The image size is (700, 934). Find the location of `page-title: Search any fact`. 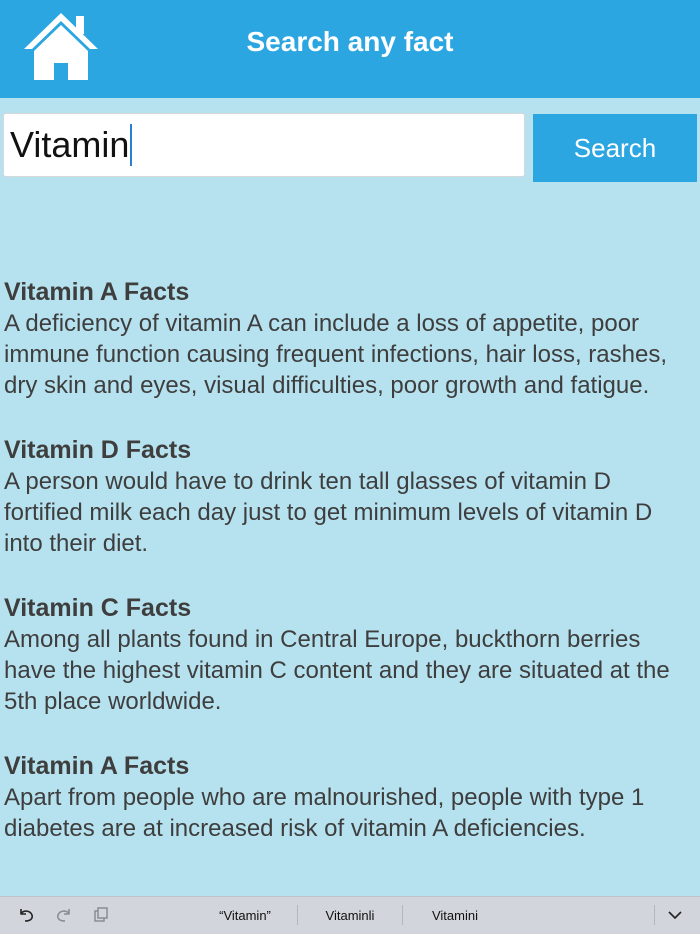

page-title: Search any fact is located at coordinates (350, 41).